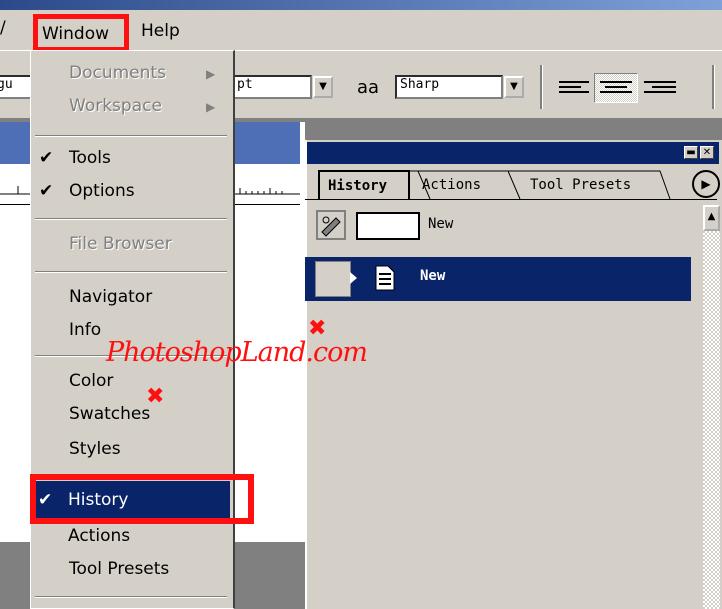 The width and height of the screenshot is (722, 609). I want to click on tab-actions-label: Actions, so click(452, 185).